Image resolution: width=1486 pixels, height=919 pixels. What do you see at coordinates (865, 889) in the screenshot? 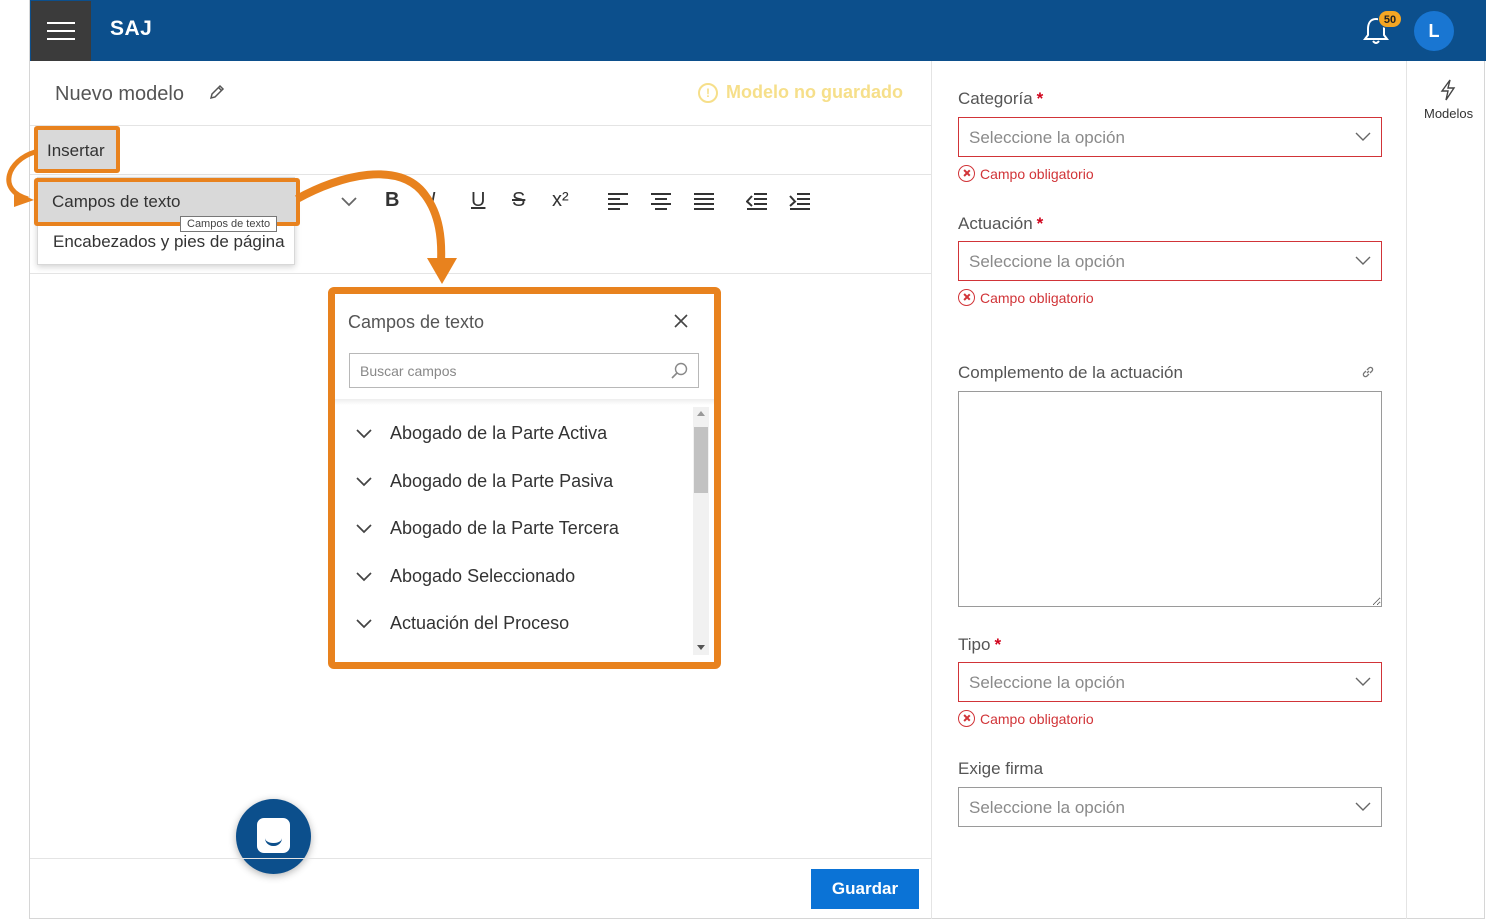
I see `save-button: Guardar` at bounding box center [865, 889].